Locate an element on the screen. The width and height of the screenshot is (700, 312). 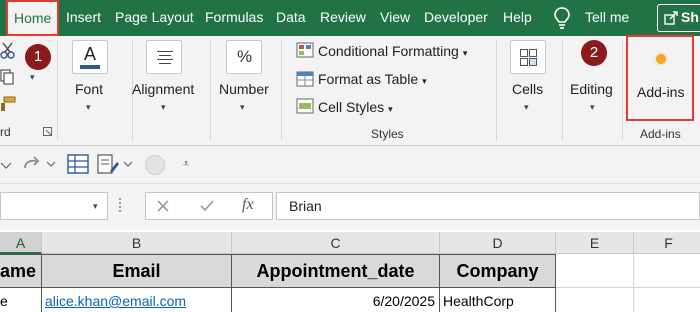
column-header-c: C is located at coordinates (336, 243).